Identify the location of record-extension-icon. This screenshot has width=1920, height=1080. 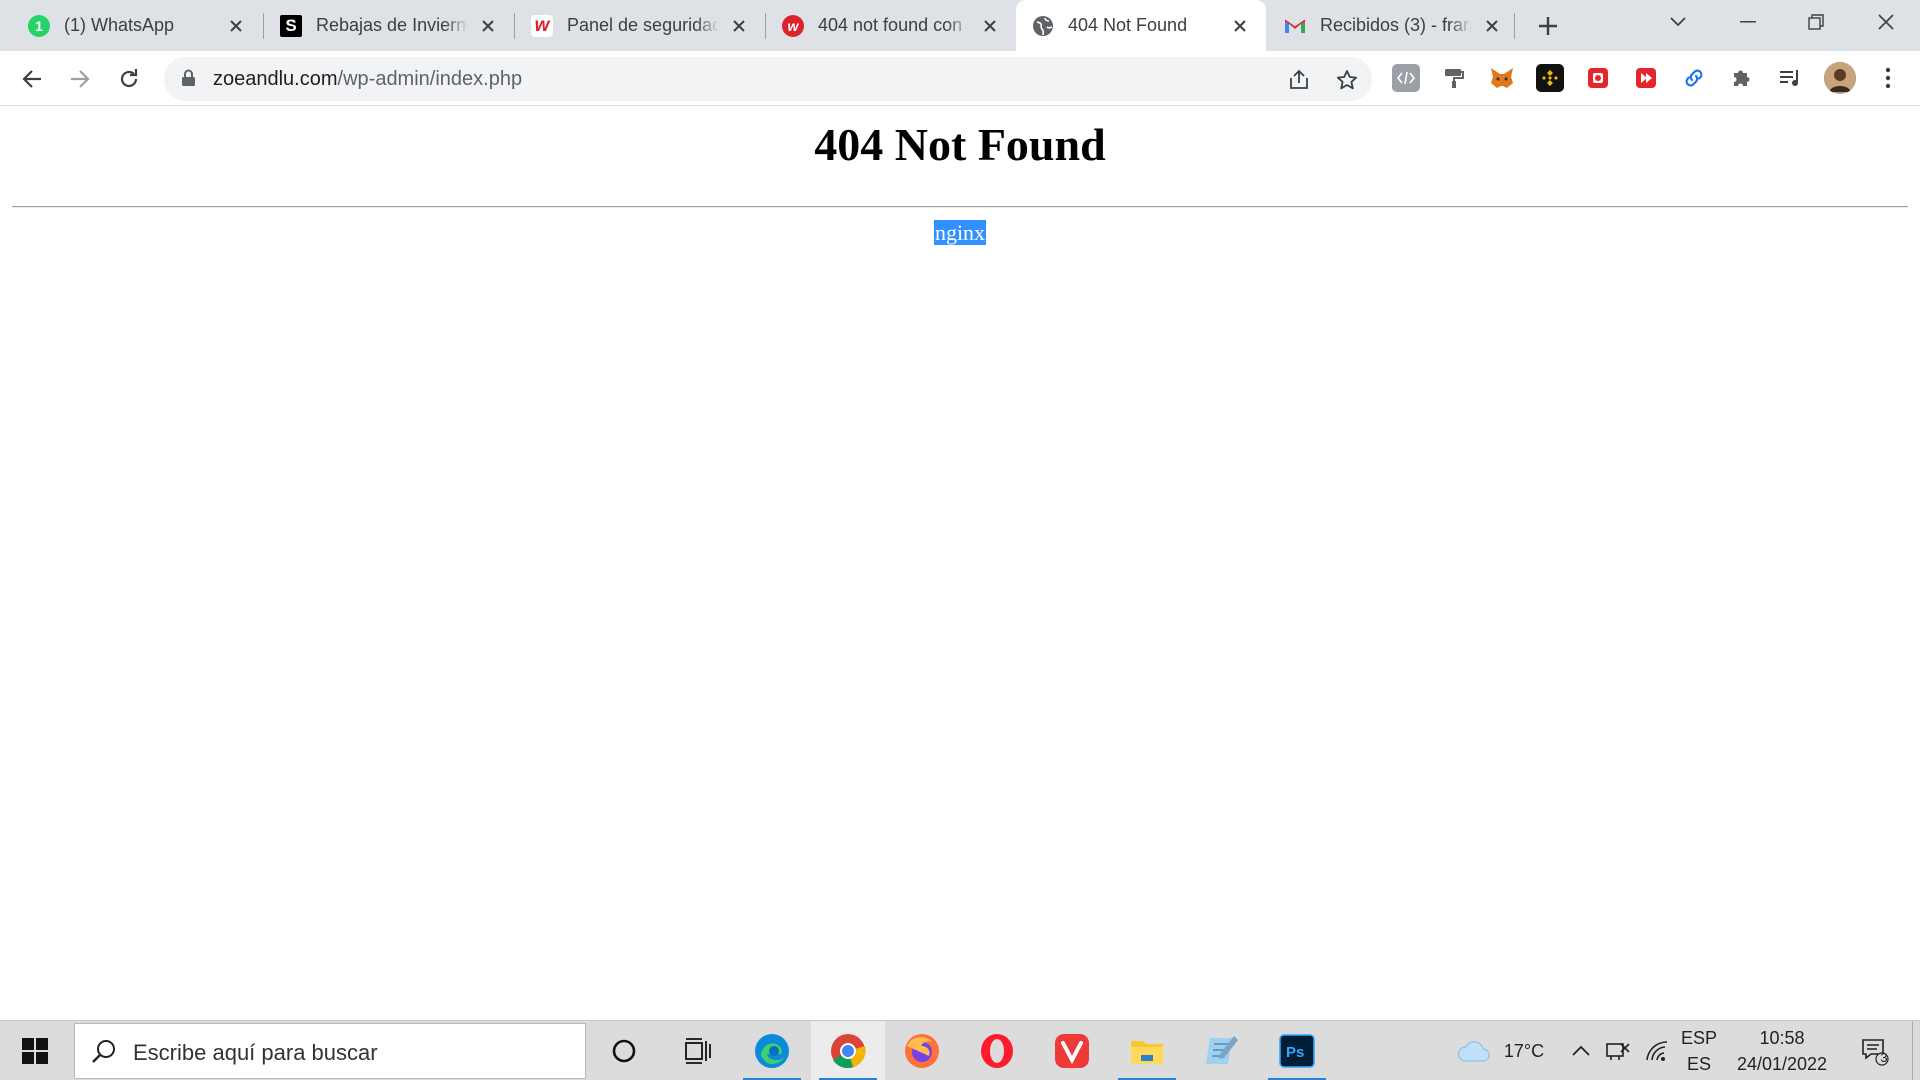
(1598, 78).